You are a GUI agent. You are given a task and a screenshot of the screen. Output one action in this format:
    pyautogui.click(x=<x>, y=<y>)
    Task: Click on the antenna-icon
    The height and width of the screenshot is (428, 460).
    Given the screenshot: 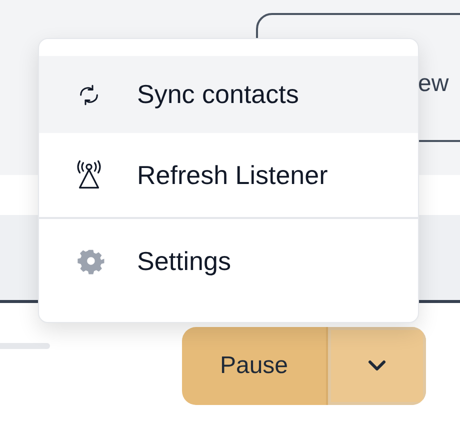 What is the action you would take?
    pyautogui.click(x=89, y=175)
    